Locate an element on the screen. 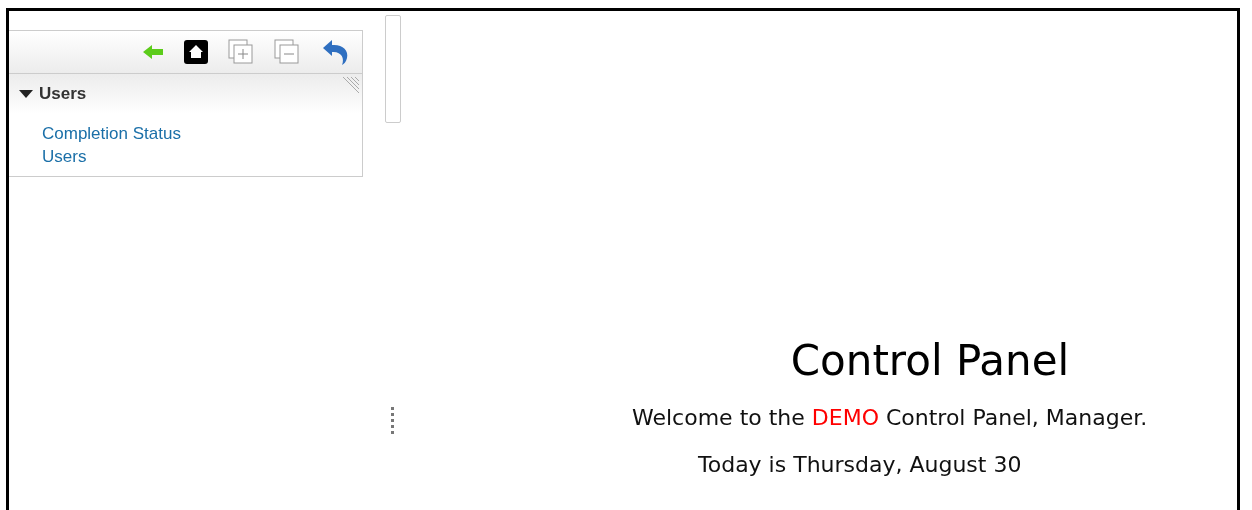 The image size is (1252, 510). collapse-all-icon is located at coordinates (287, 52).